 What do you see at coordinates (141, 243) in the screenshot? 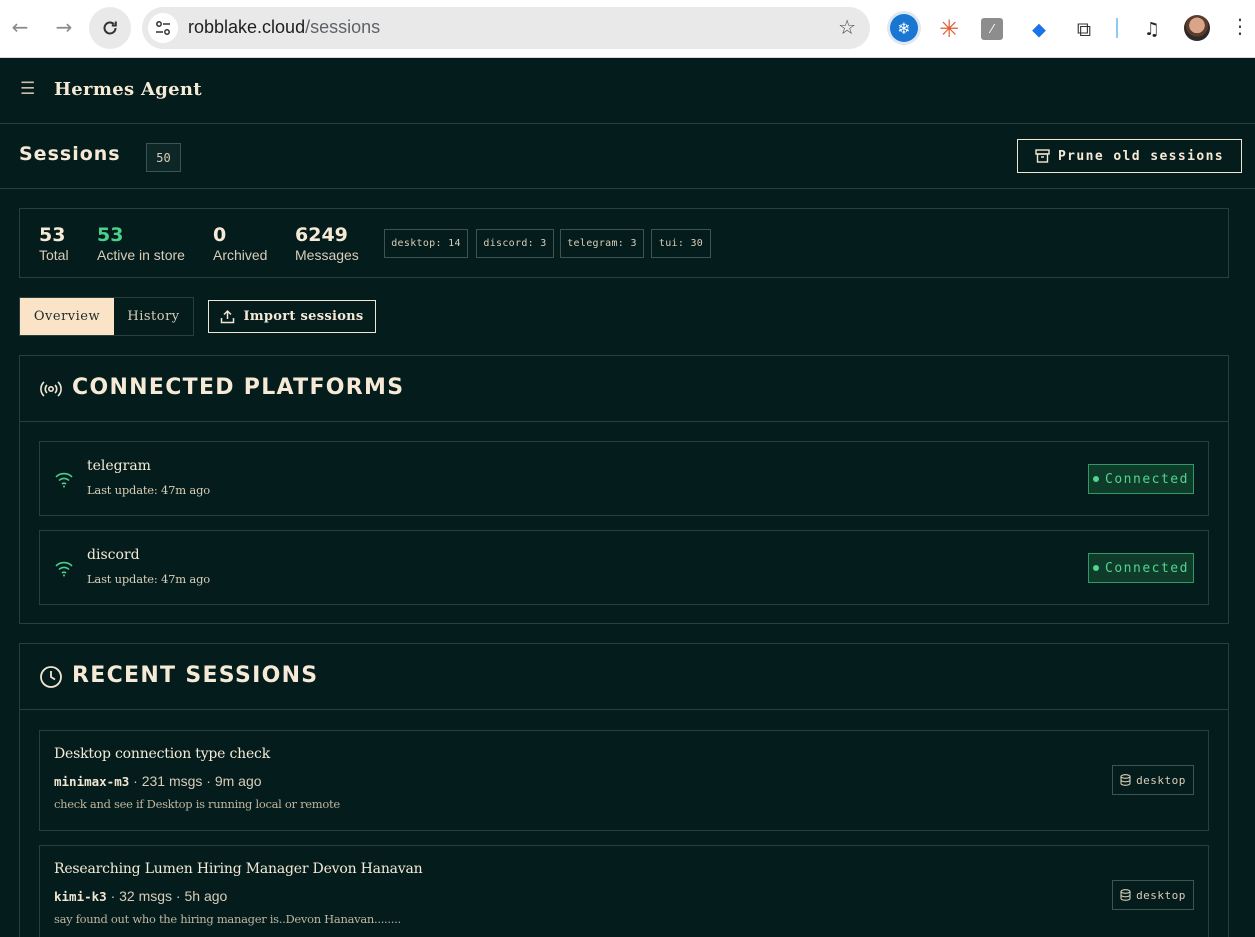
I see `stat-active: 53 Active in store` at bounding box center [141, 243].